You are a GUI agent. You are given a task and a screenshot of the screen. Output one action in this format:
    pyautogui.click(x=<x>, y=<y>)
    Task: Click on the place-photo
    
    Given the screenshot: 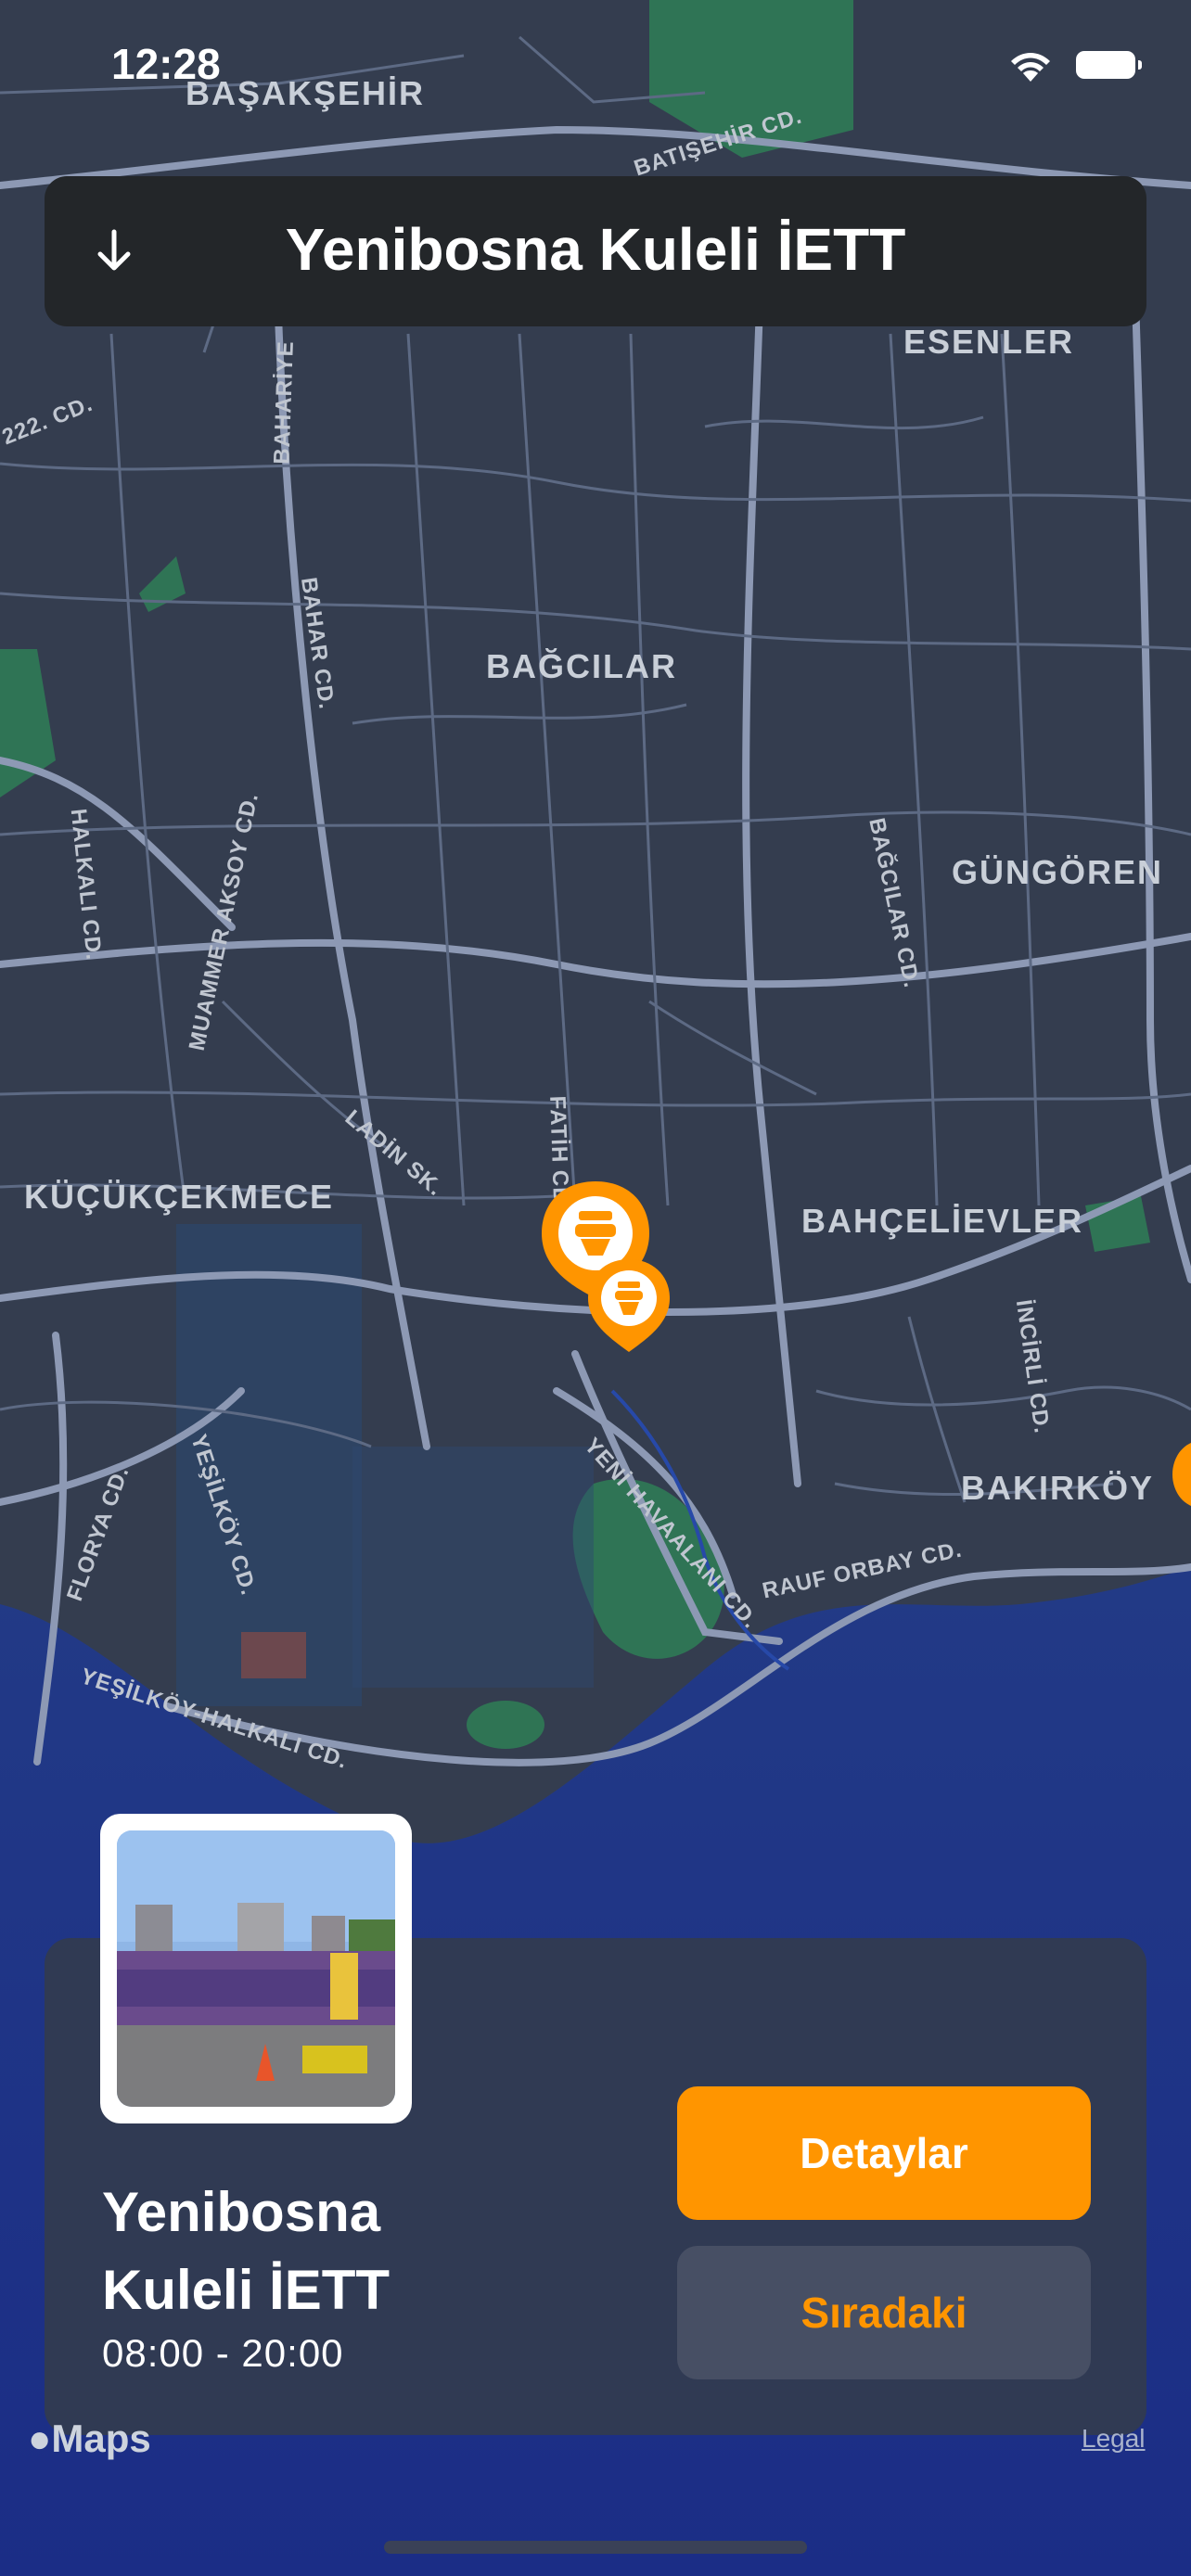 What is the action you would take?
    pyautogui.click(x=256, y=1968)
    